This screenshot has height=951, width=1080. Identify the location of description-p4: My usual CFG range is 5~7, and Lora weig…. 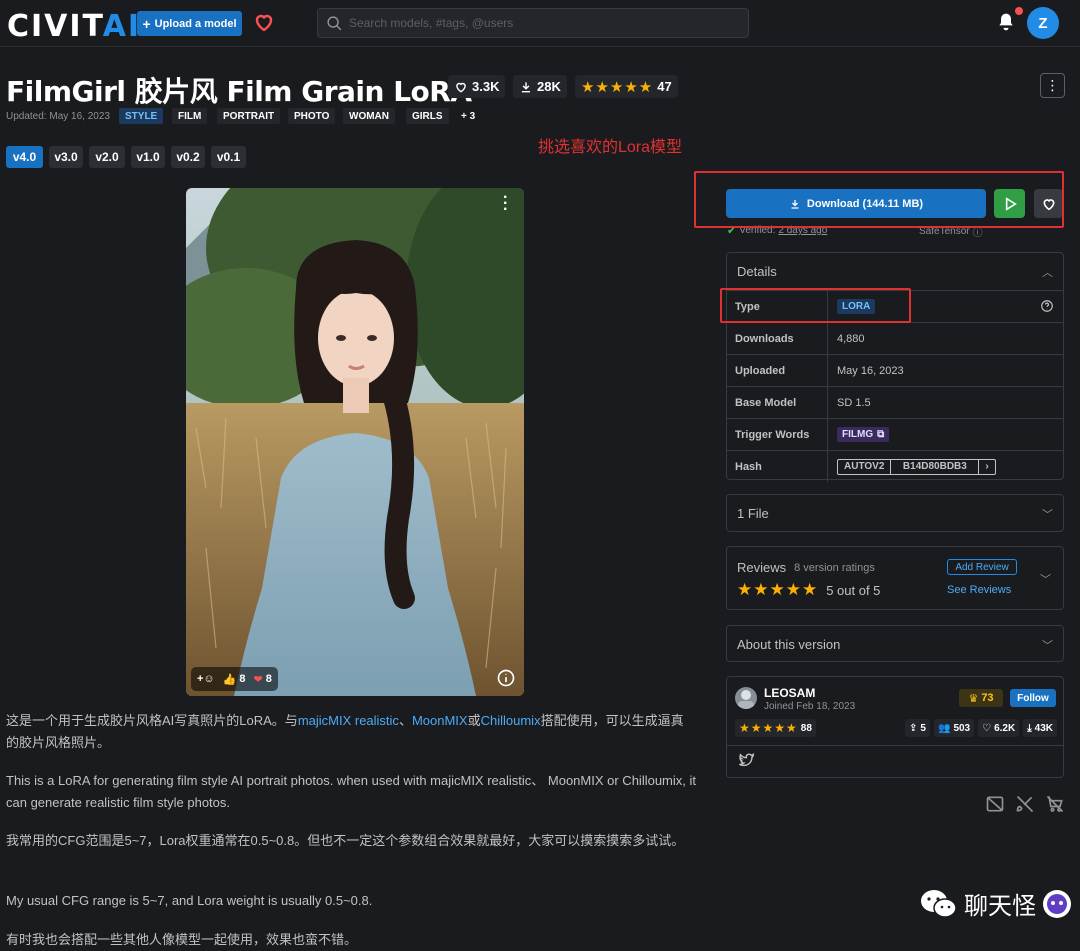
(189, 900).